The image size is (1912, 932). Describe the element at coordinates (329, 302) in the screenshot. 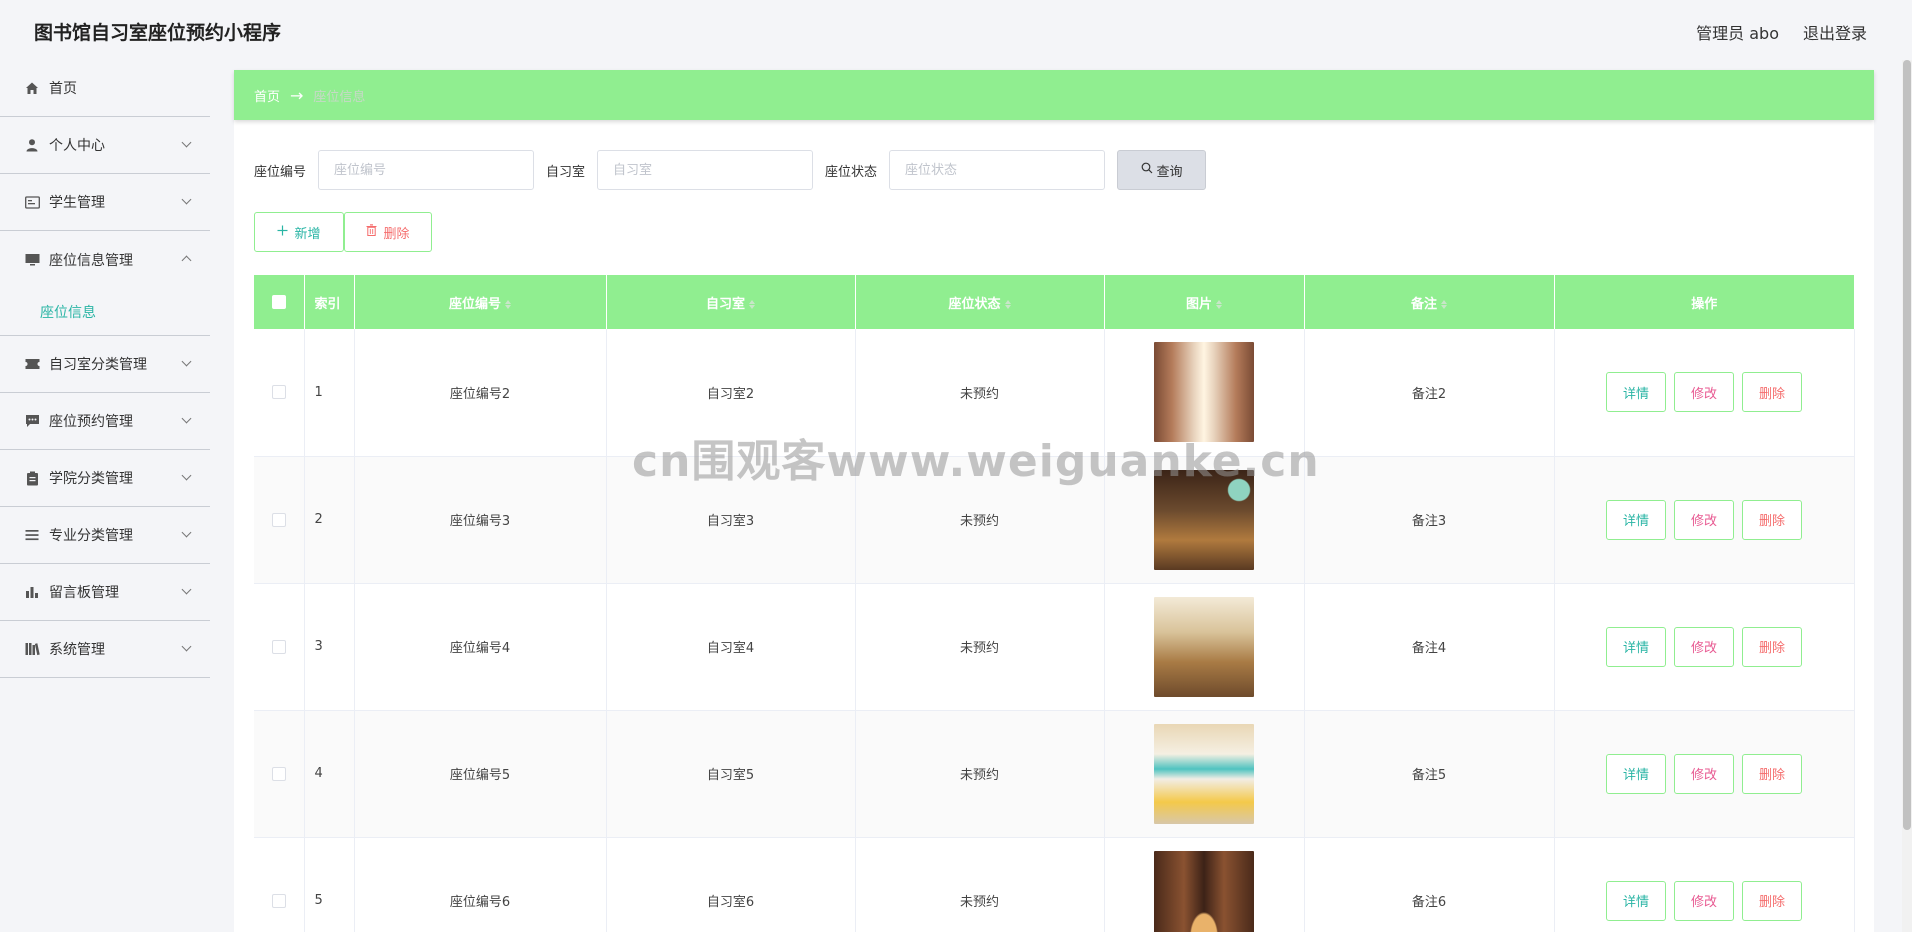

I see `header-index: 索引` at that location.